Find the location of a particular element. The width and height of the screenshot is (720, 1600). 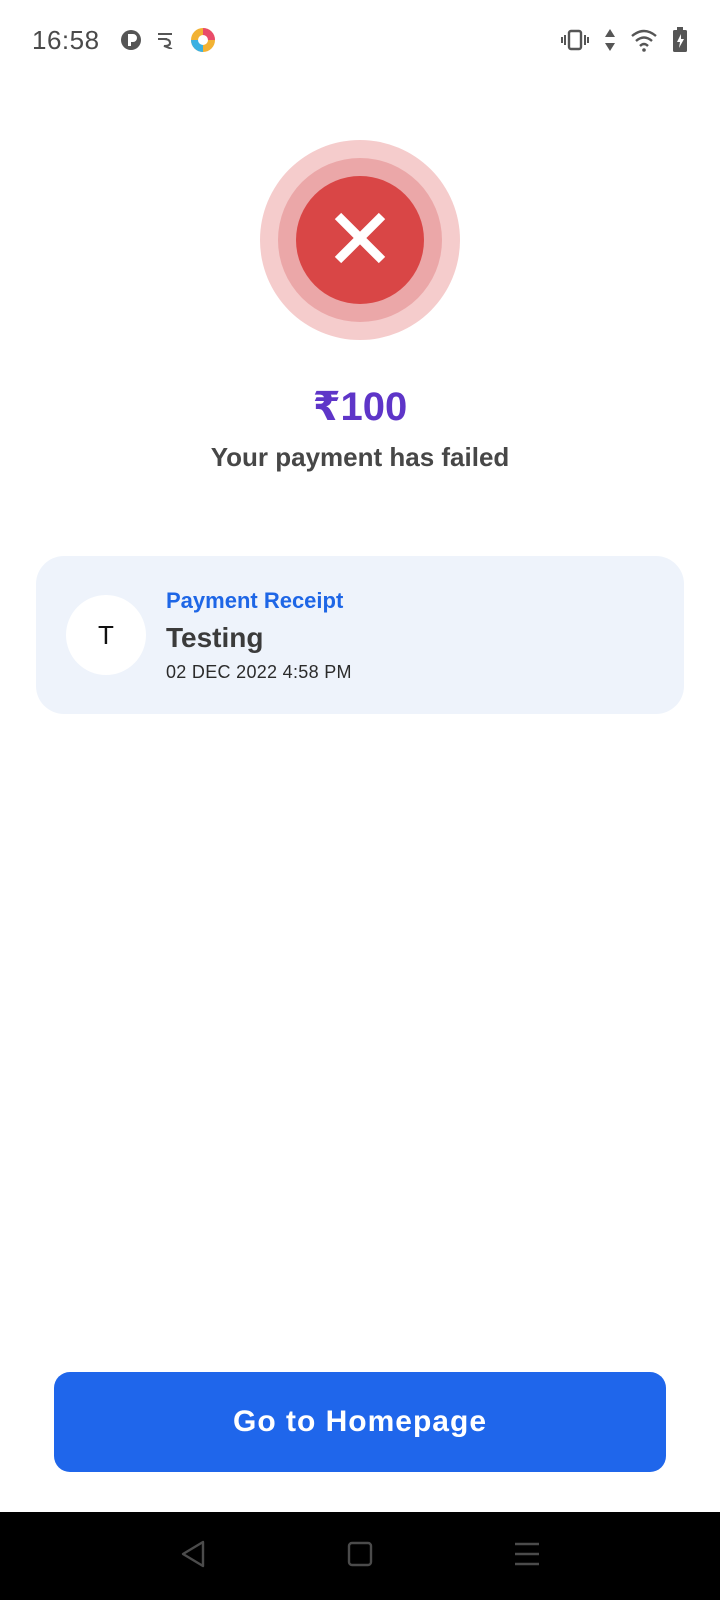

home-icon is located at coordinates (360, 1556).